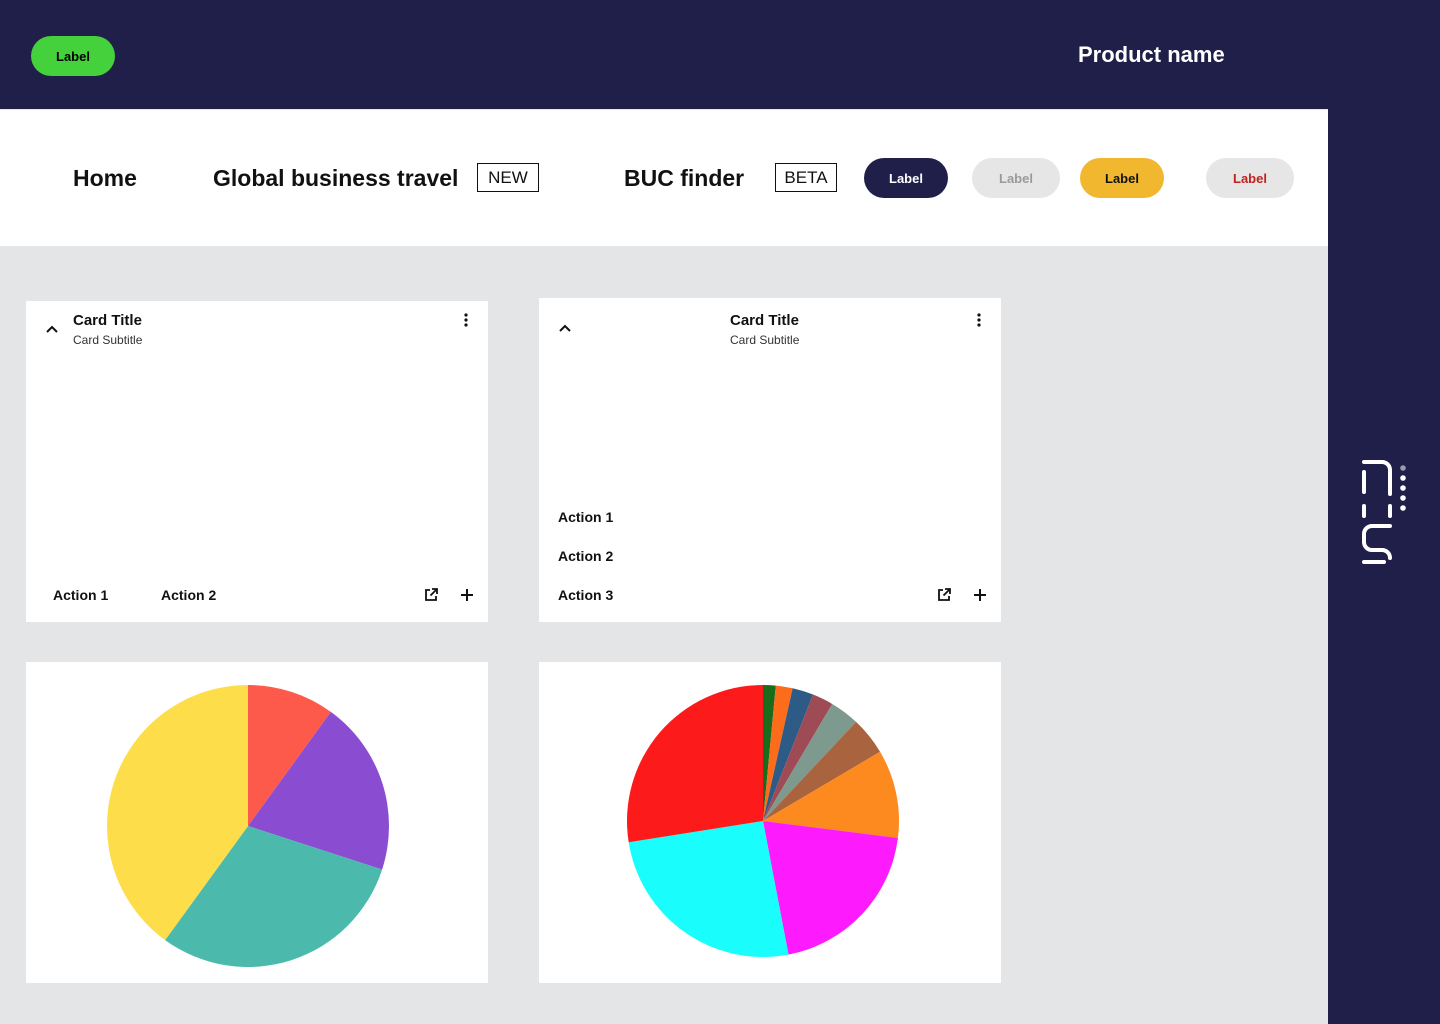 The height and width of the screenshot is (1024, 1440). I want to click on nav-global-business-travel: Global business travel, so click(335, 178).